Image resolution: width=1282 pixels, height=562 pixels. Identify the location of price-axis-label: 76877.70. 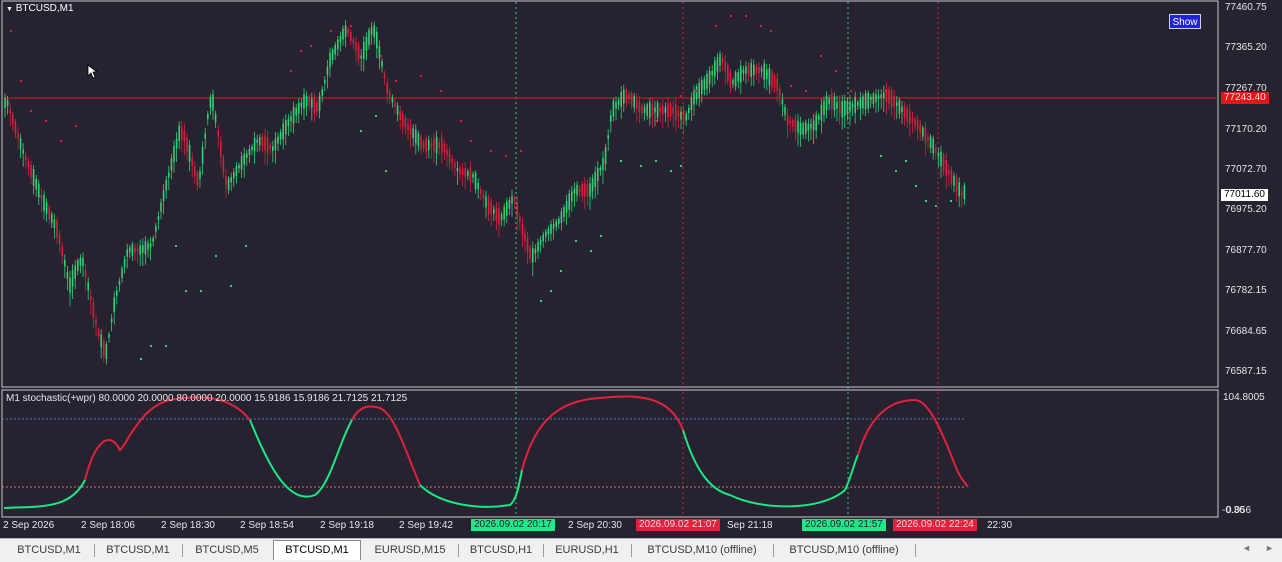
(1246, 250).